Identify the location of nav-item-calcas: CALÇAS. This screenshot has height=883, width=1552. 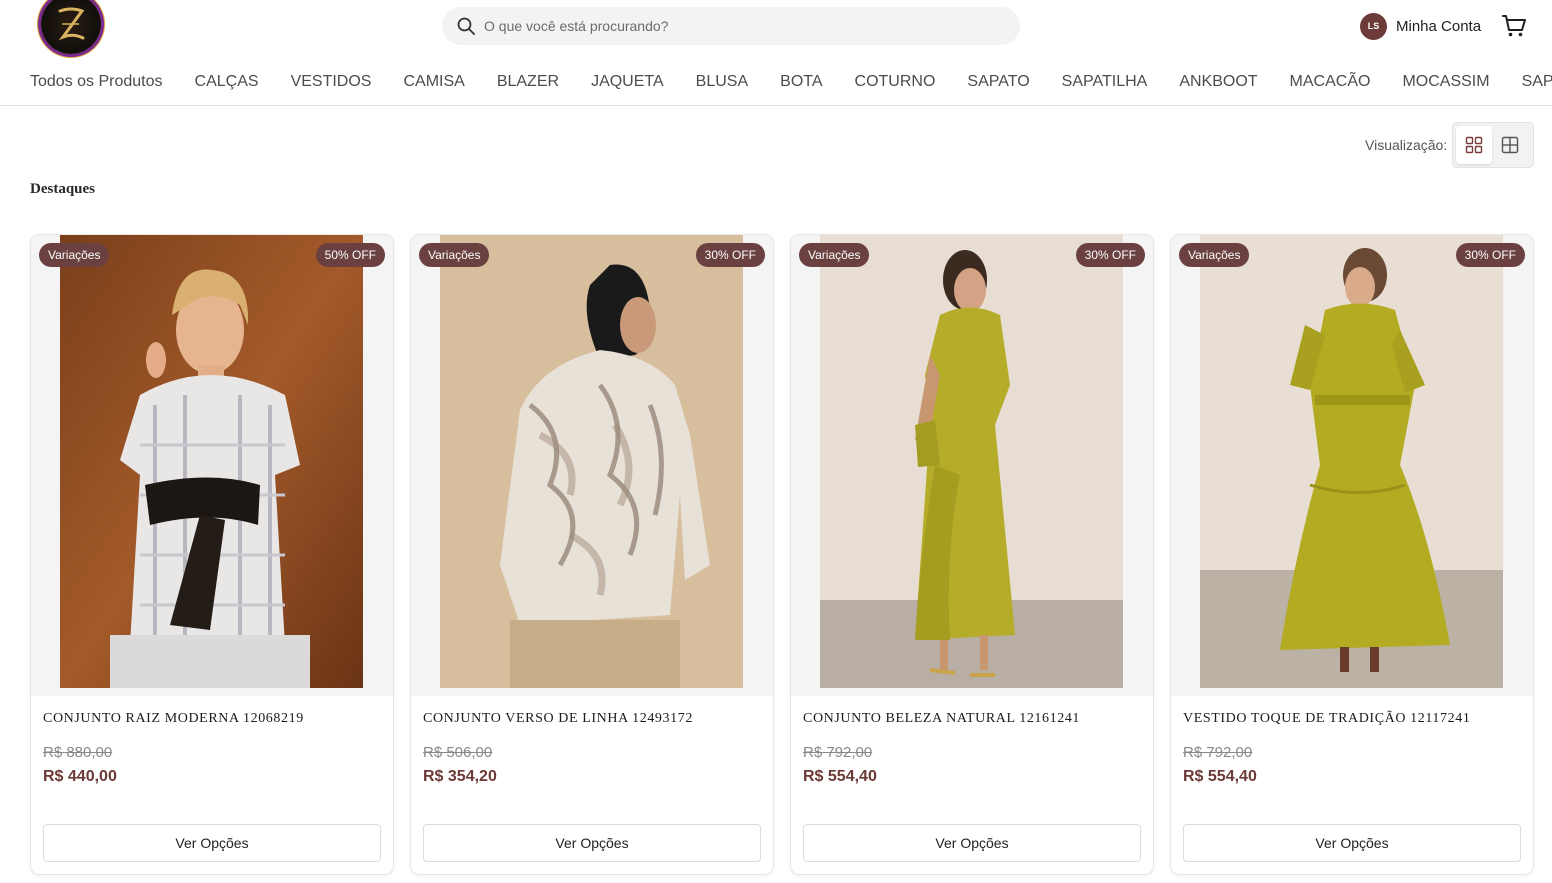
(227, 82).